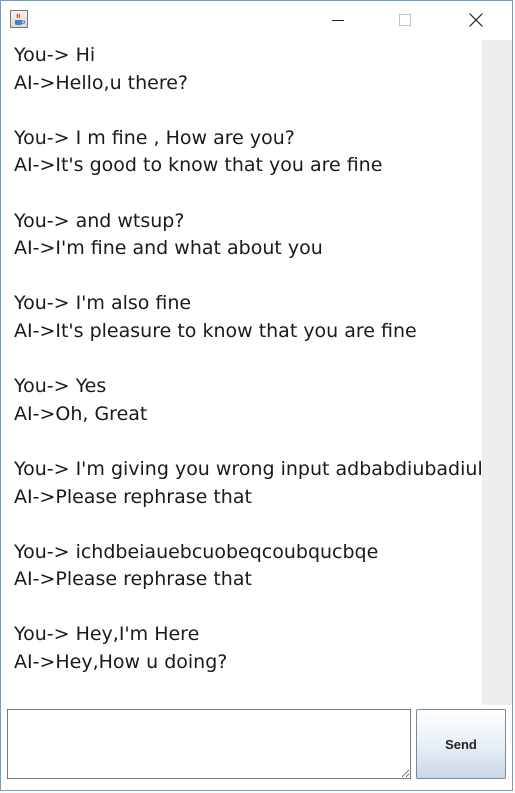 This screenshot has height=793, width=515. Describe the element at coordinates (256, 20) in the screenshot. I see `title-bar` at that location.